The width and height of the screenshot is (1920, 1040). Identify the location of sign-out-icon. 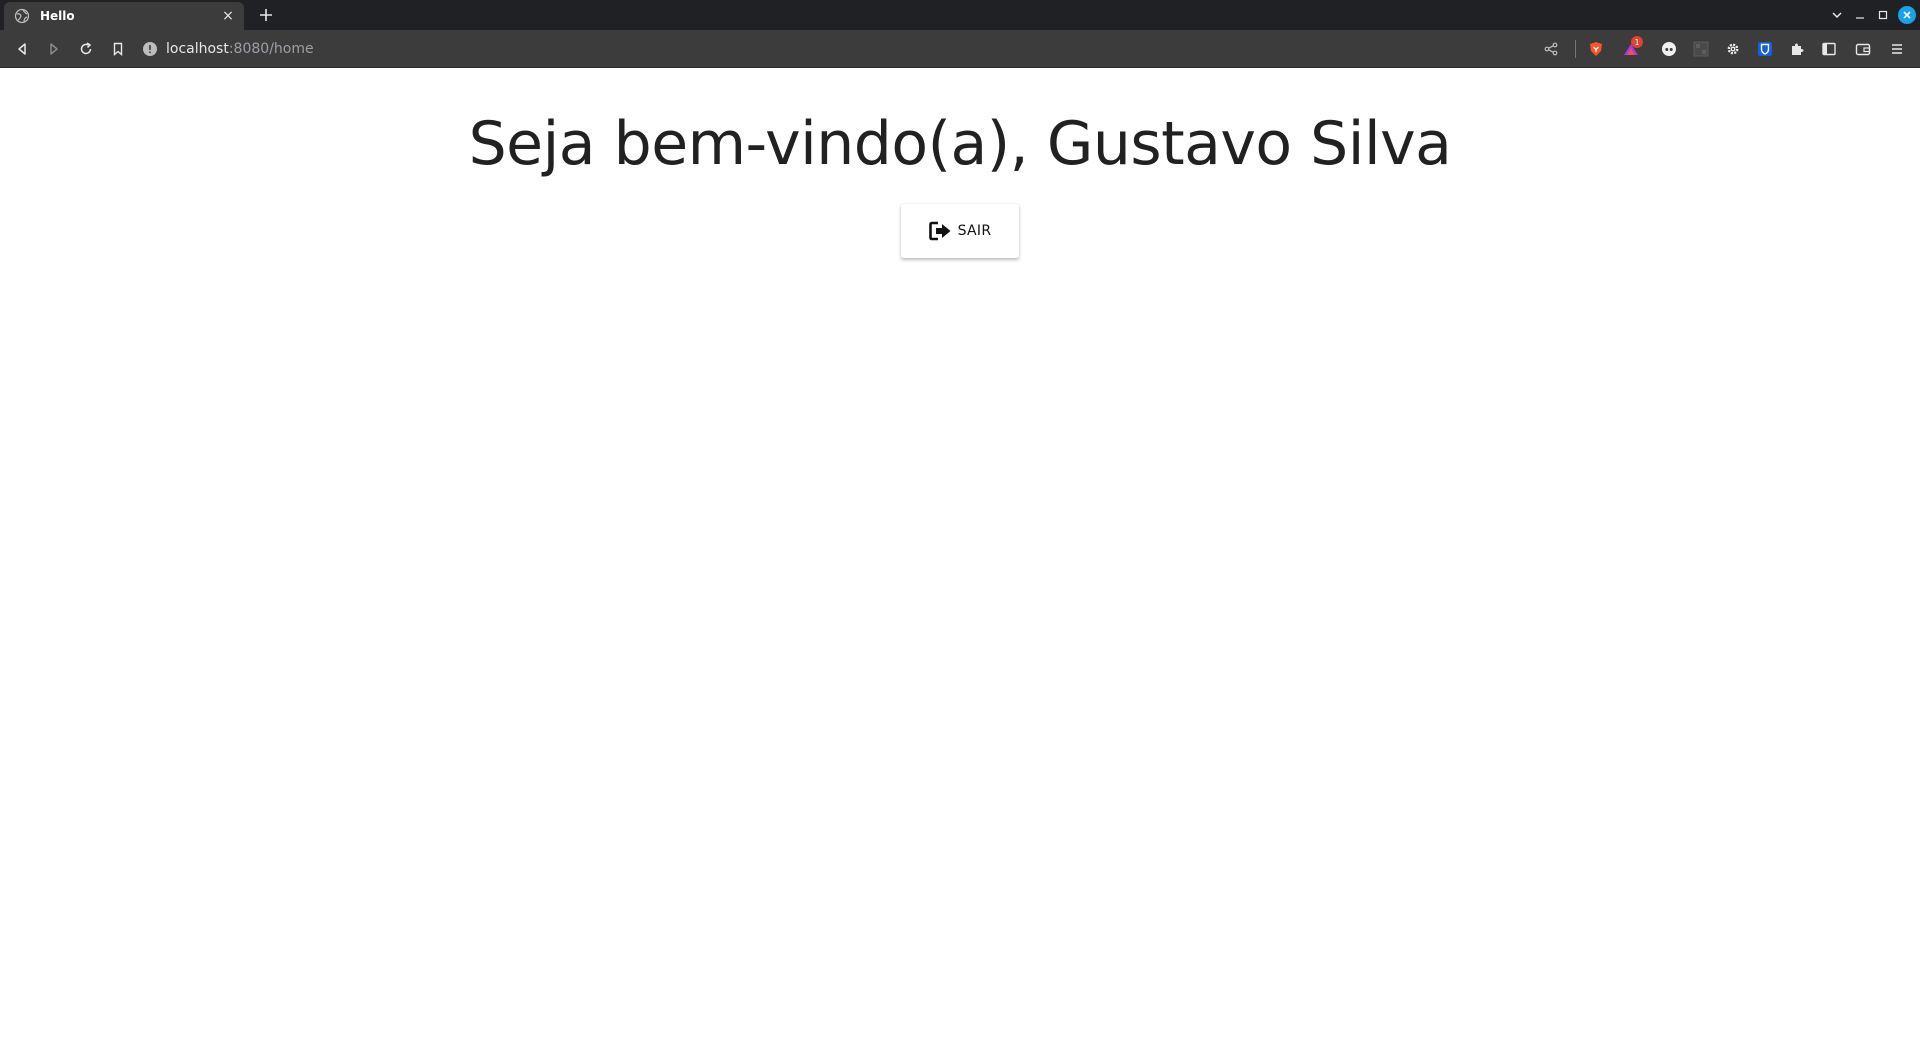
(940, 231).